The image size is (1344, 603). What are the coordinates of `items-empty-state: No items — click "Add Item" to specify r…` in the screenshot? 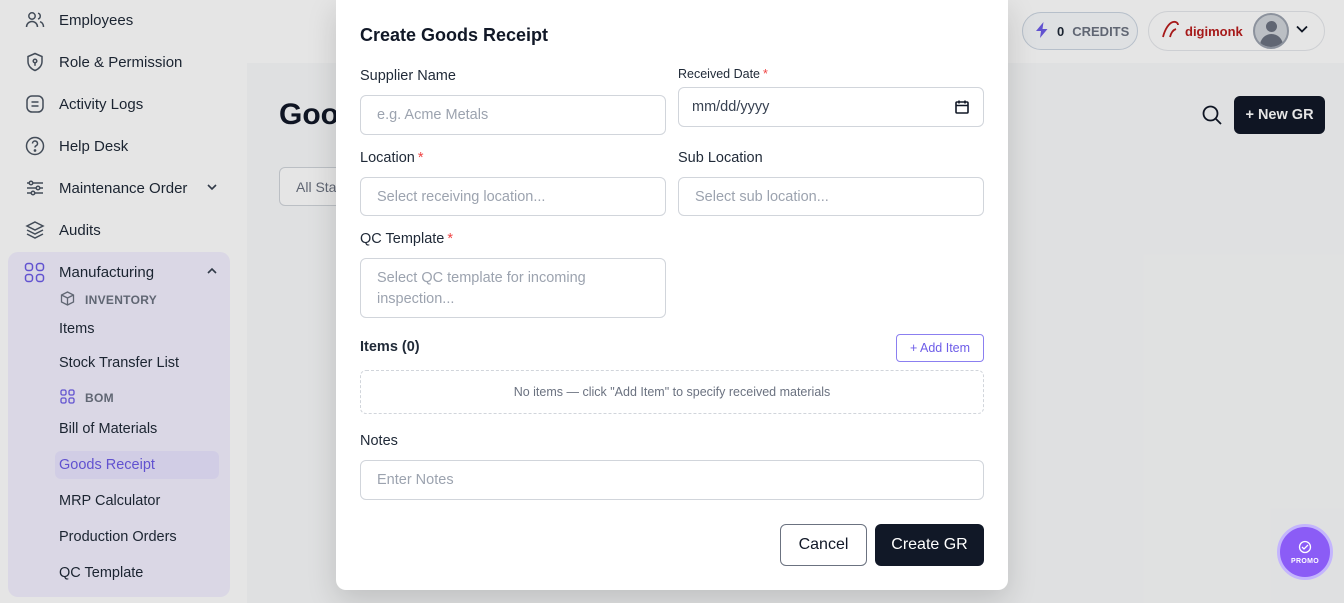 It's located at (672, 392).